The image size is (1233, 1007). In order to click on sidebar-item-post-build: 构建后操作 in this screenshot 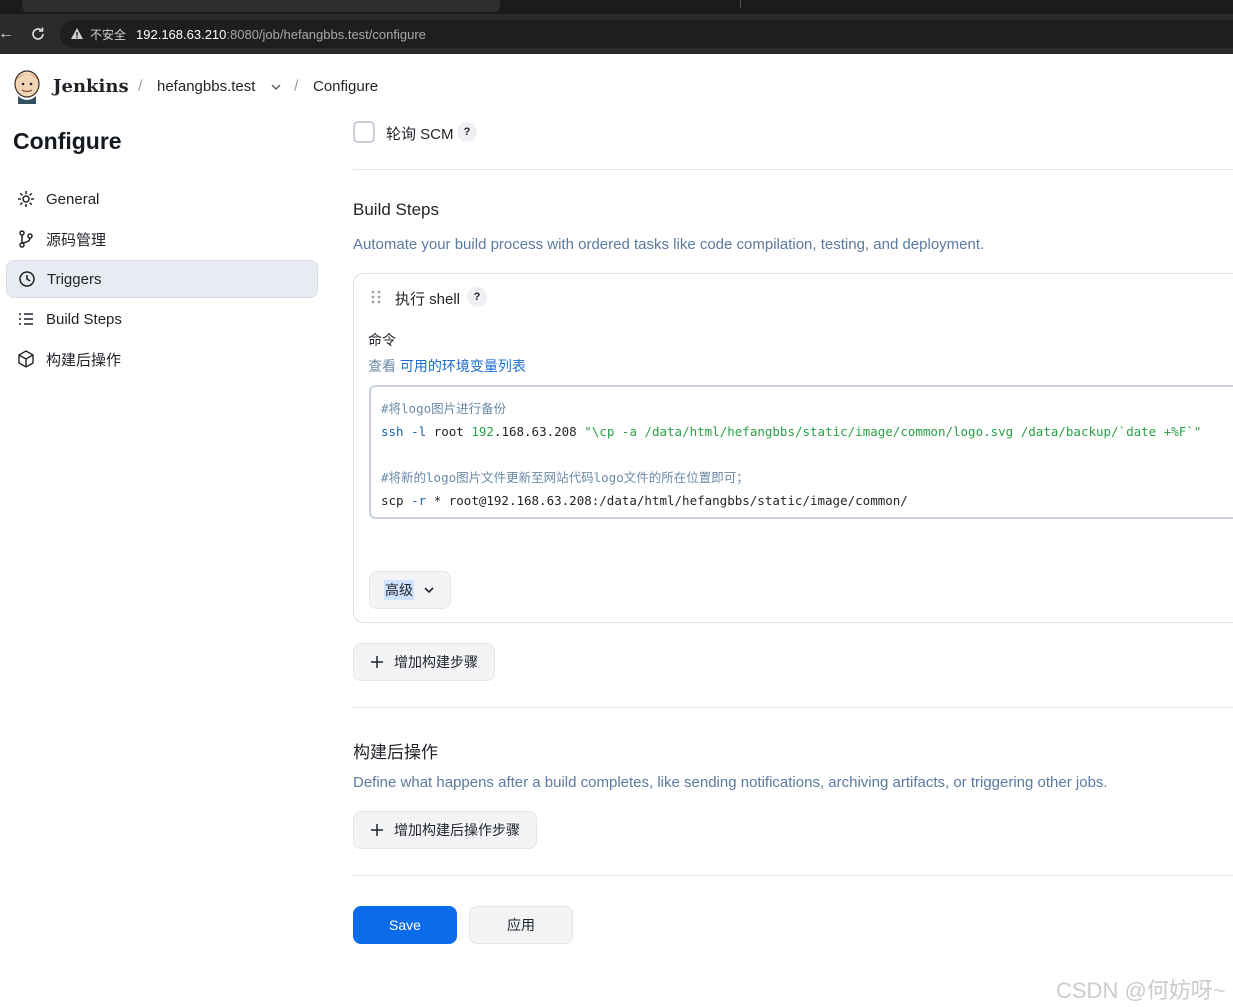, I will do `click(162, 359)`.